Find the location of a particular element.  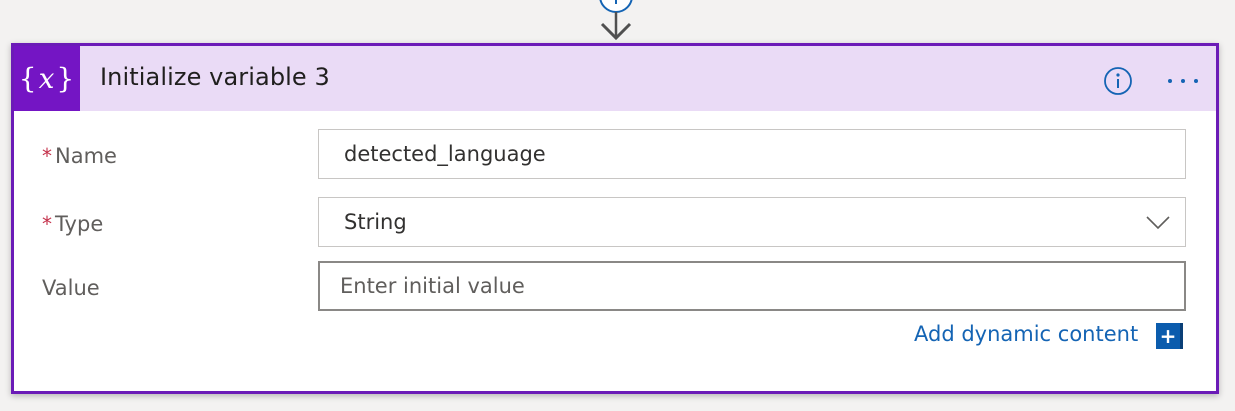

add-dynamic-content-link: Add dynamic content is located at coordinates (1026, 334).